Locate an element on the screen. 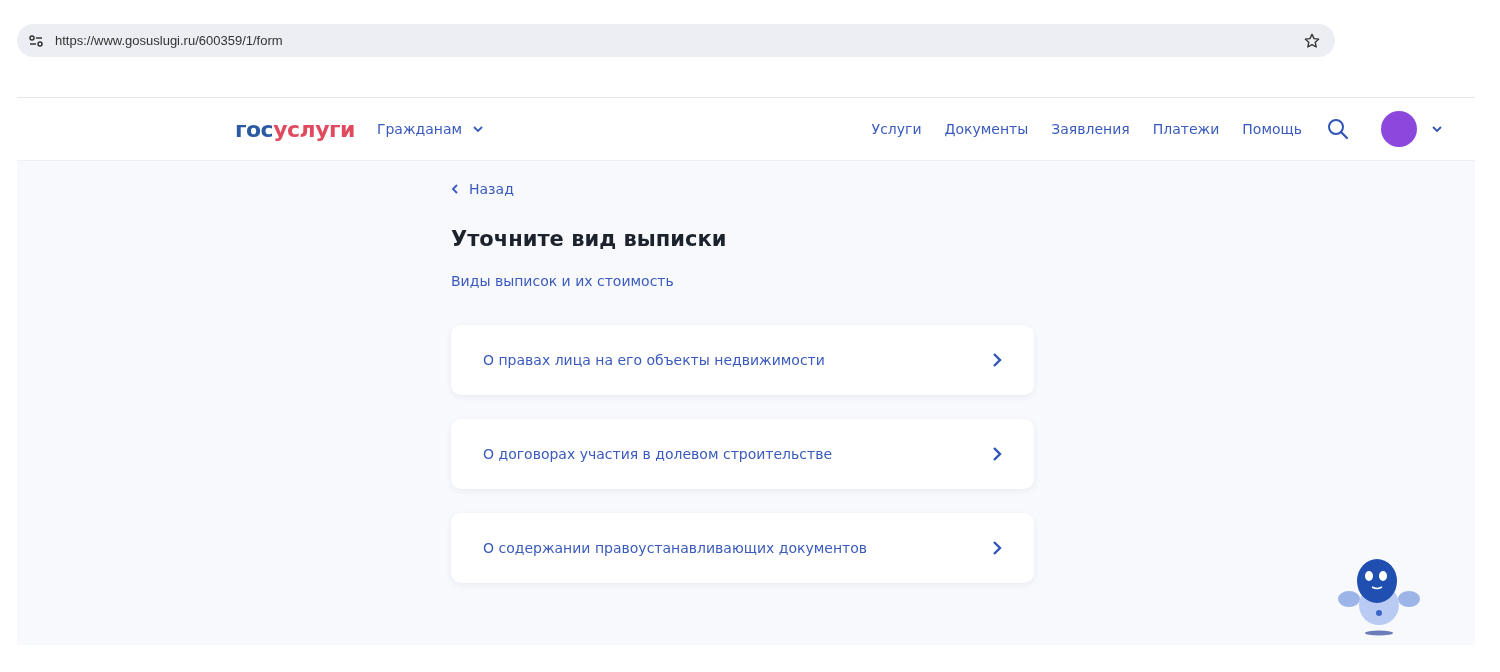  nav-link: Помощь is located at coordinates (1272, 129).